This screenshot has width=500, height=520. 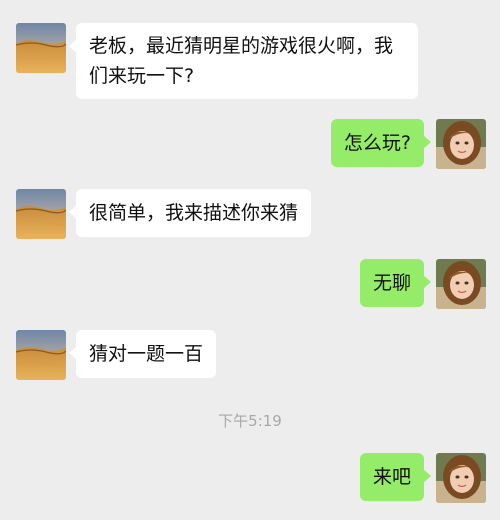 What do you see at coordinates (194, 213) in the screenshot?
I see `message-text: 很简单，我来描述你来猜` at bounding box center [194, 213].